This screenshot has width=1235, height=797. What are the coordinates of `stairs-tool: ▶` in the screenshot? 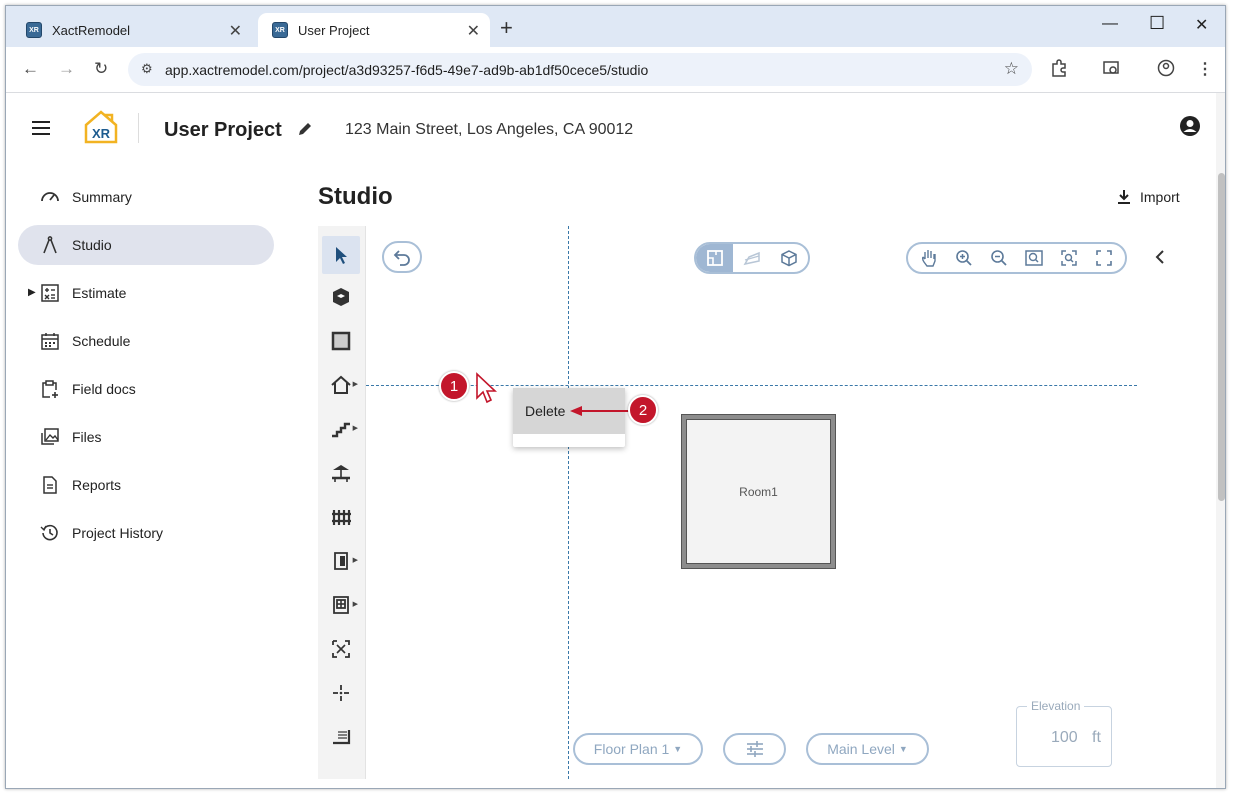 It's located at (341, 429).